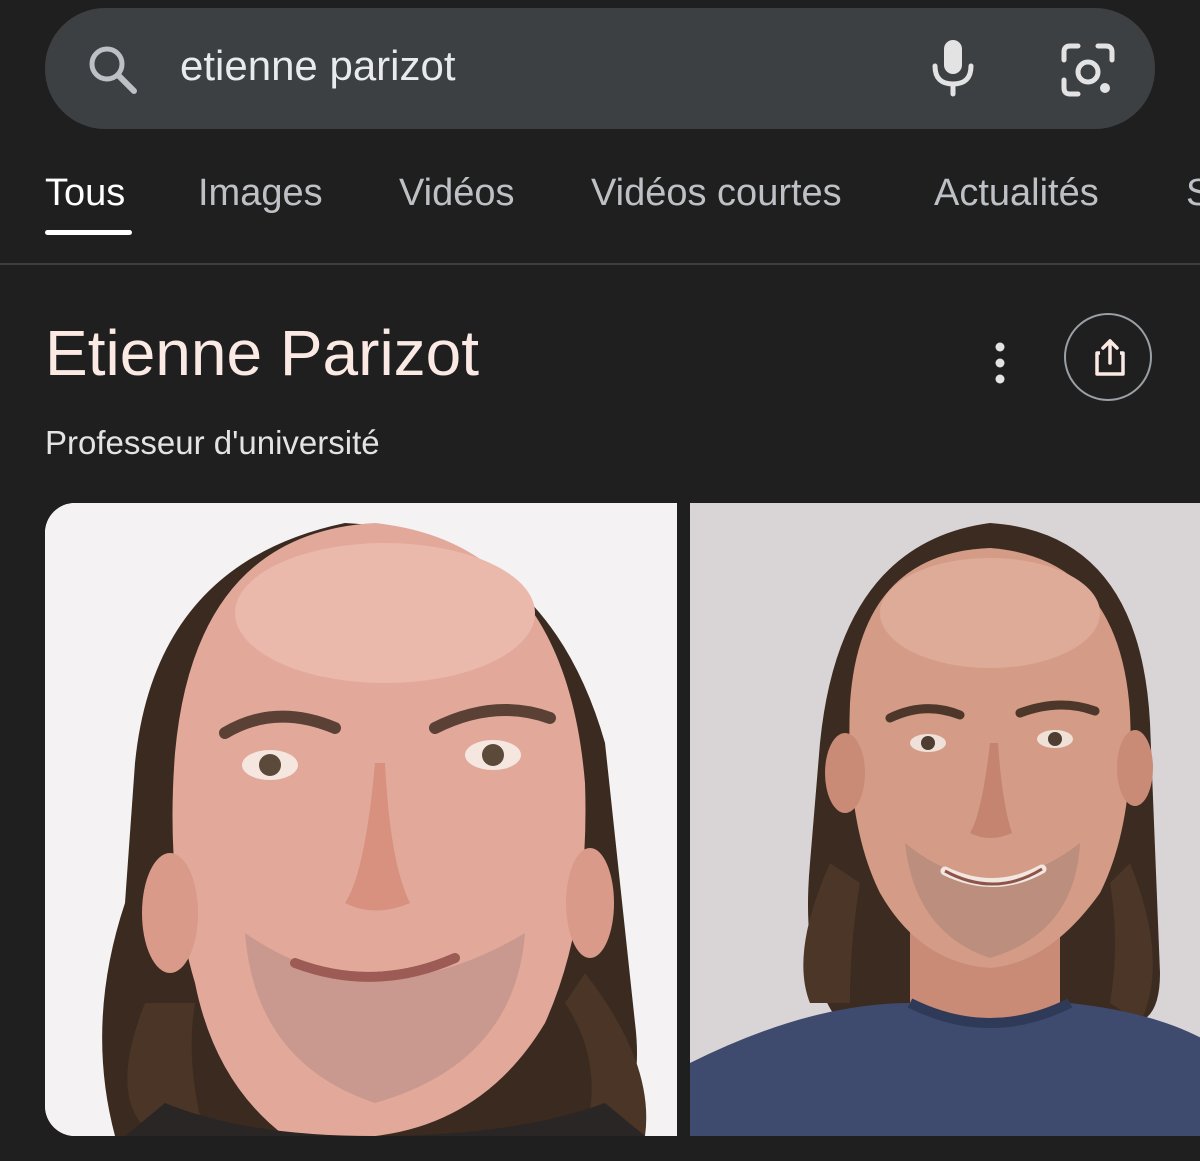 This screenshot has width=1200, height=1161. What do you see at coordinates (457, 193) in the screenshot?
I see `tab-videos: Vidéos` at bounding box center [457, 193].